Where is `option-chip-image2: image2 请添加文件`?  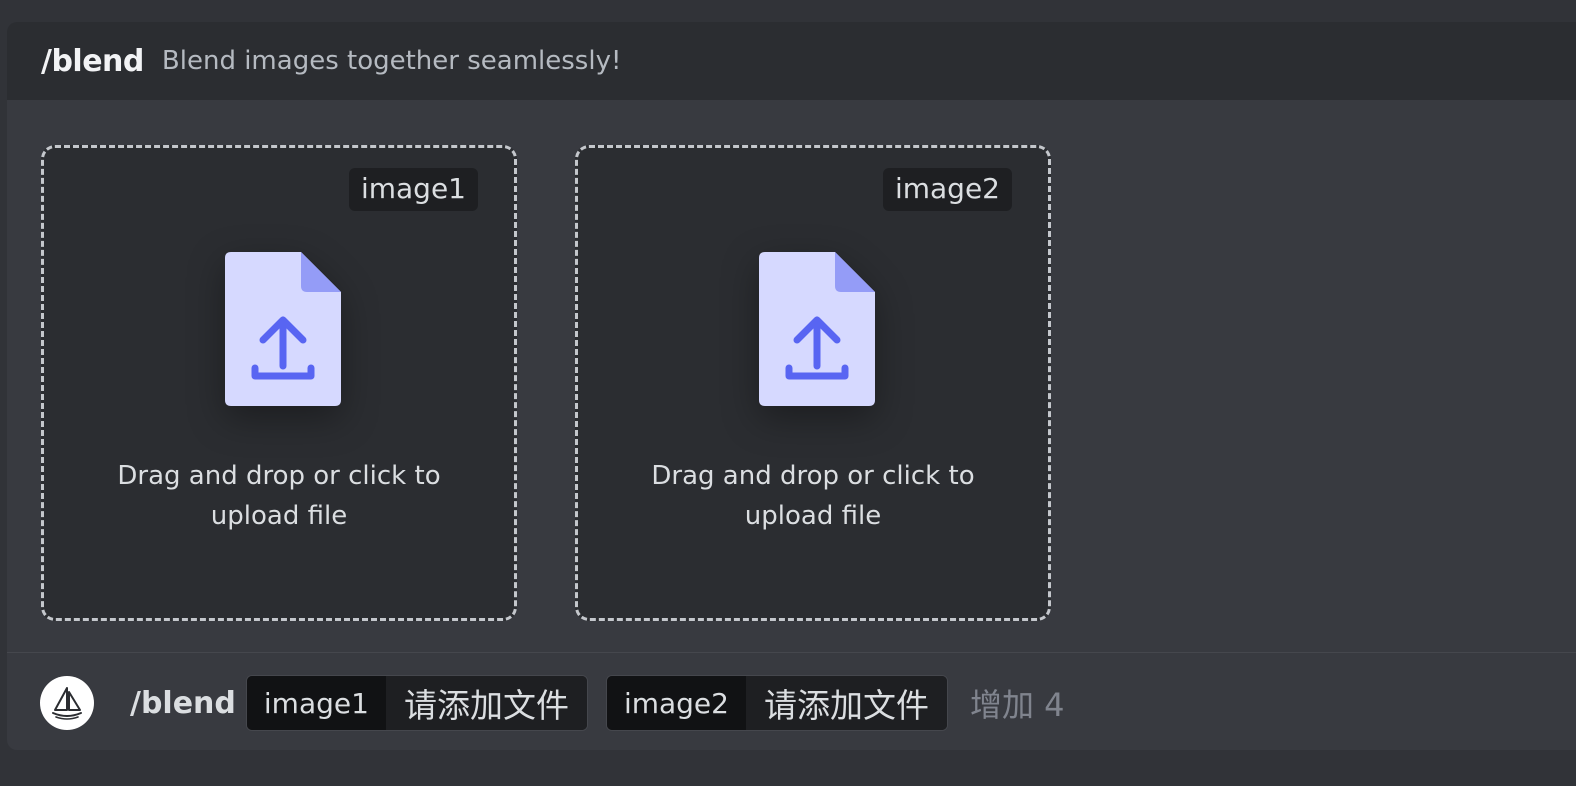 option-chip-image2: image2 请添加文件 is located at coordinates (776, 703).